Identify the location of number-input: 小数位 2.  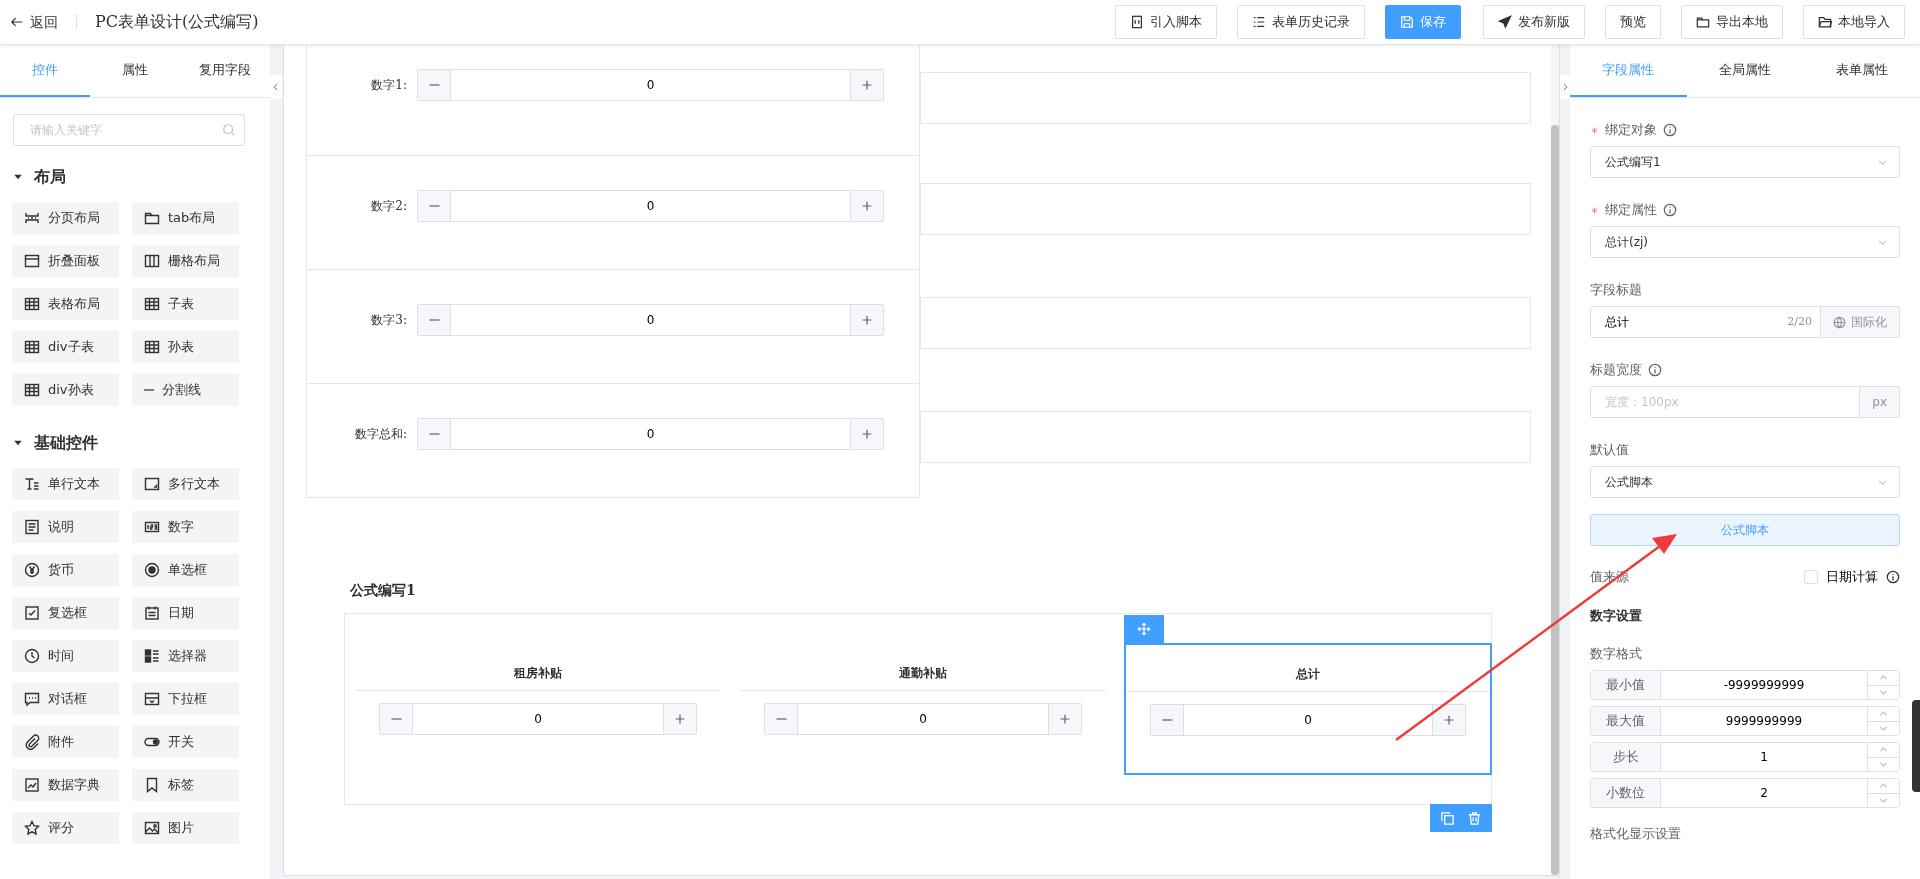
(1745, 793).